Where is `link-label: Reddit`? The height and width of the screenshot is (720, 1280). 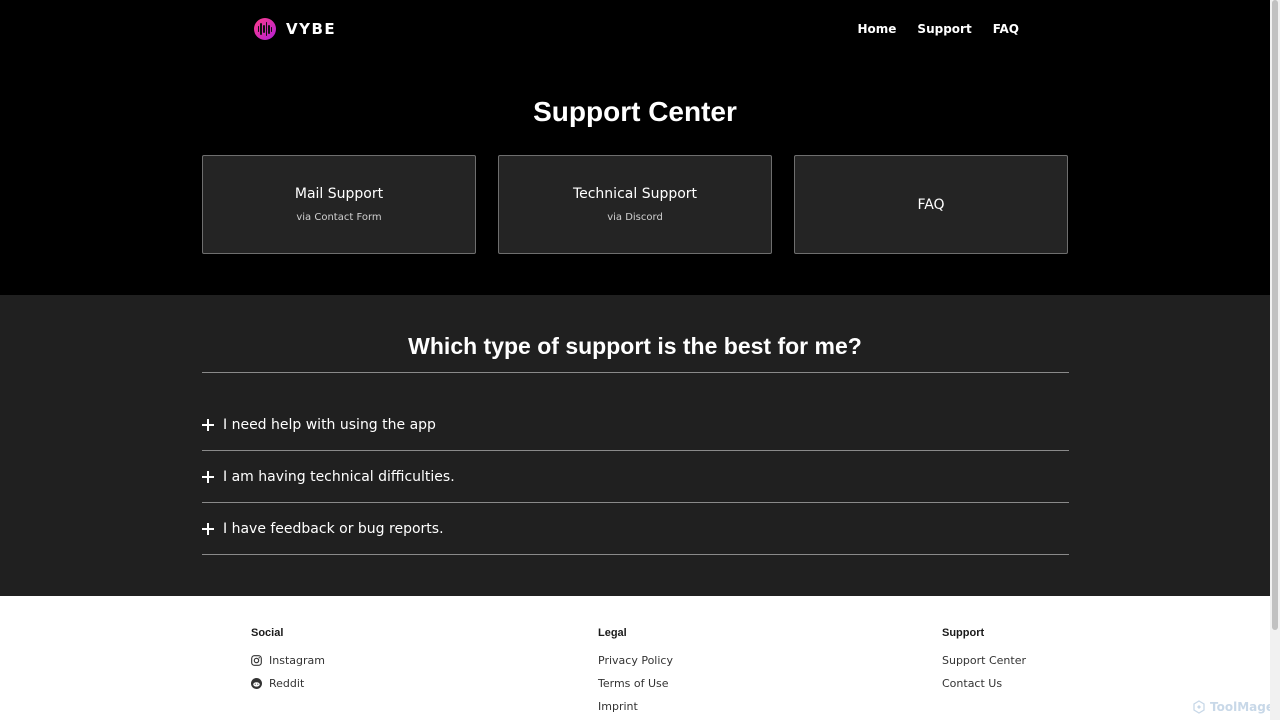
link-label: Reddit is located at coordinates (287, 683).